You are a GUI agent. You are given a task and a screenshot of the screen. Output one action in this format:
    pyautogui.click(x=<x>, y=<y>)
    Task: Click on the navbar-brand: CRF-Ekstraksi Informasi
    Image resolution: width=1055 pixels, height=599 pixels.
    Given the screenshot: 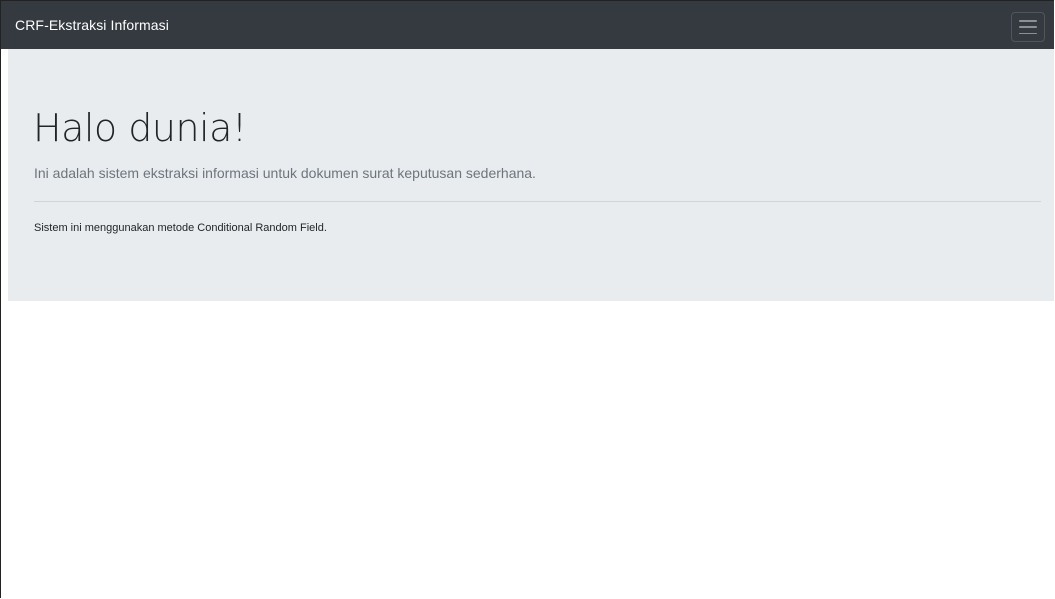 What is the action you would take?
    pyautogui.click(x=92, y=25)
    